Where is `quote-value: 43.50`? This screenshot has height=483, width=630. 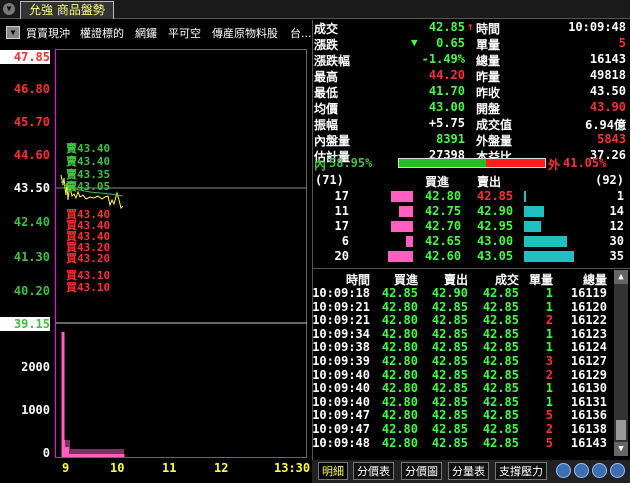
quote-value: 43.50 is located at coordinates (607, 91).